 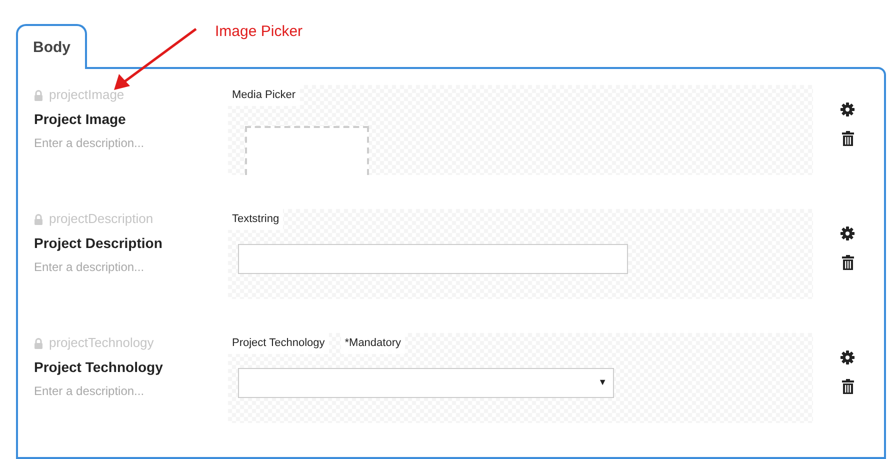 I want to click on text-input, so click(x=433, y=259).